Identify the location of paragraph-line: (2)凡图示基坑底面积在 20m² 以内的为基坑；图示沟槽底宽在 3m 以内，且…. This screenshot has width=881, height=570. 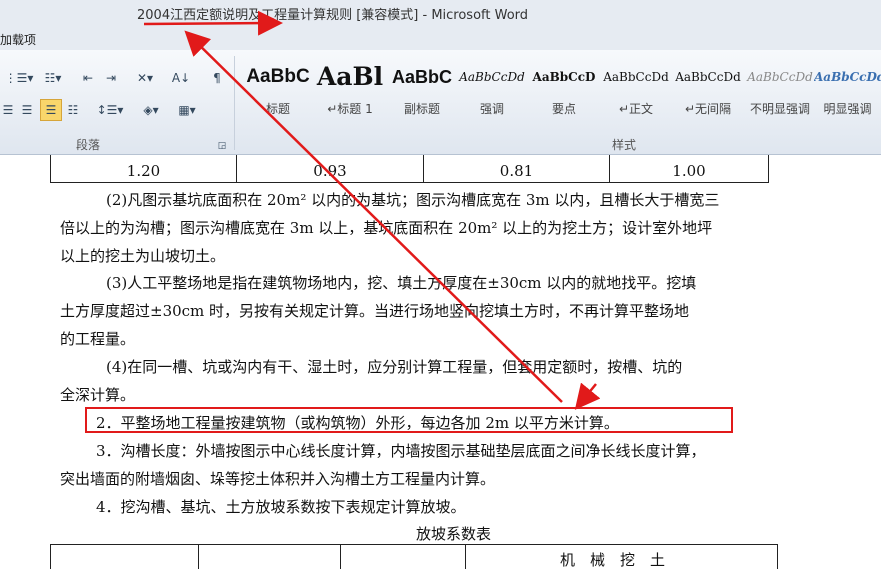
(413, 200).